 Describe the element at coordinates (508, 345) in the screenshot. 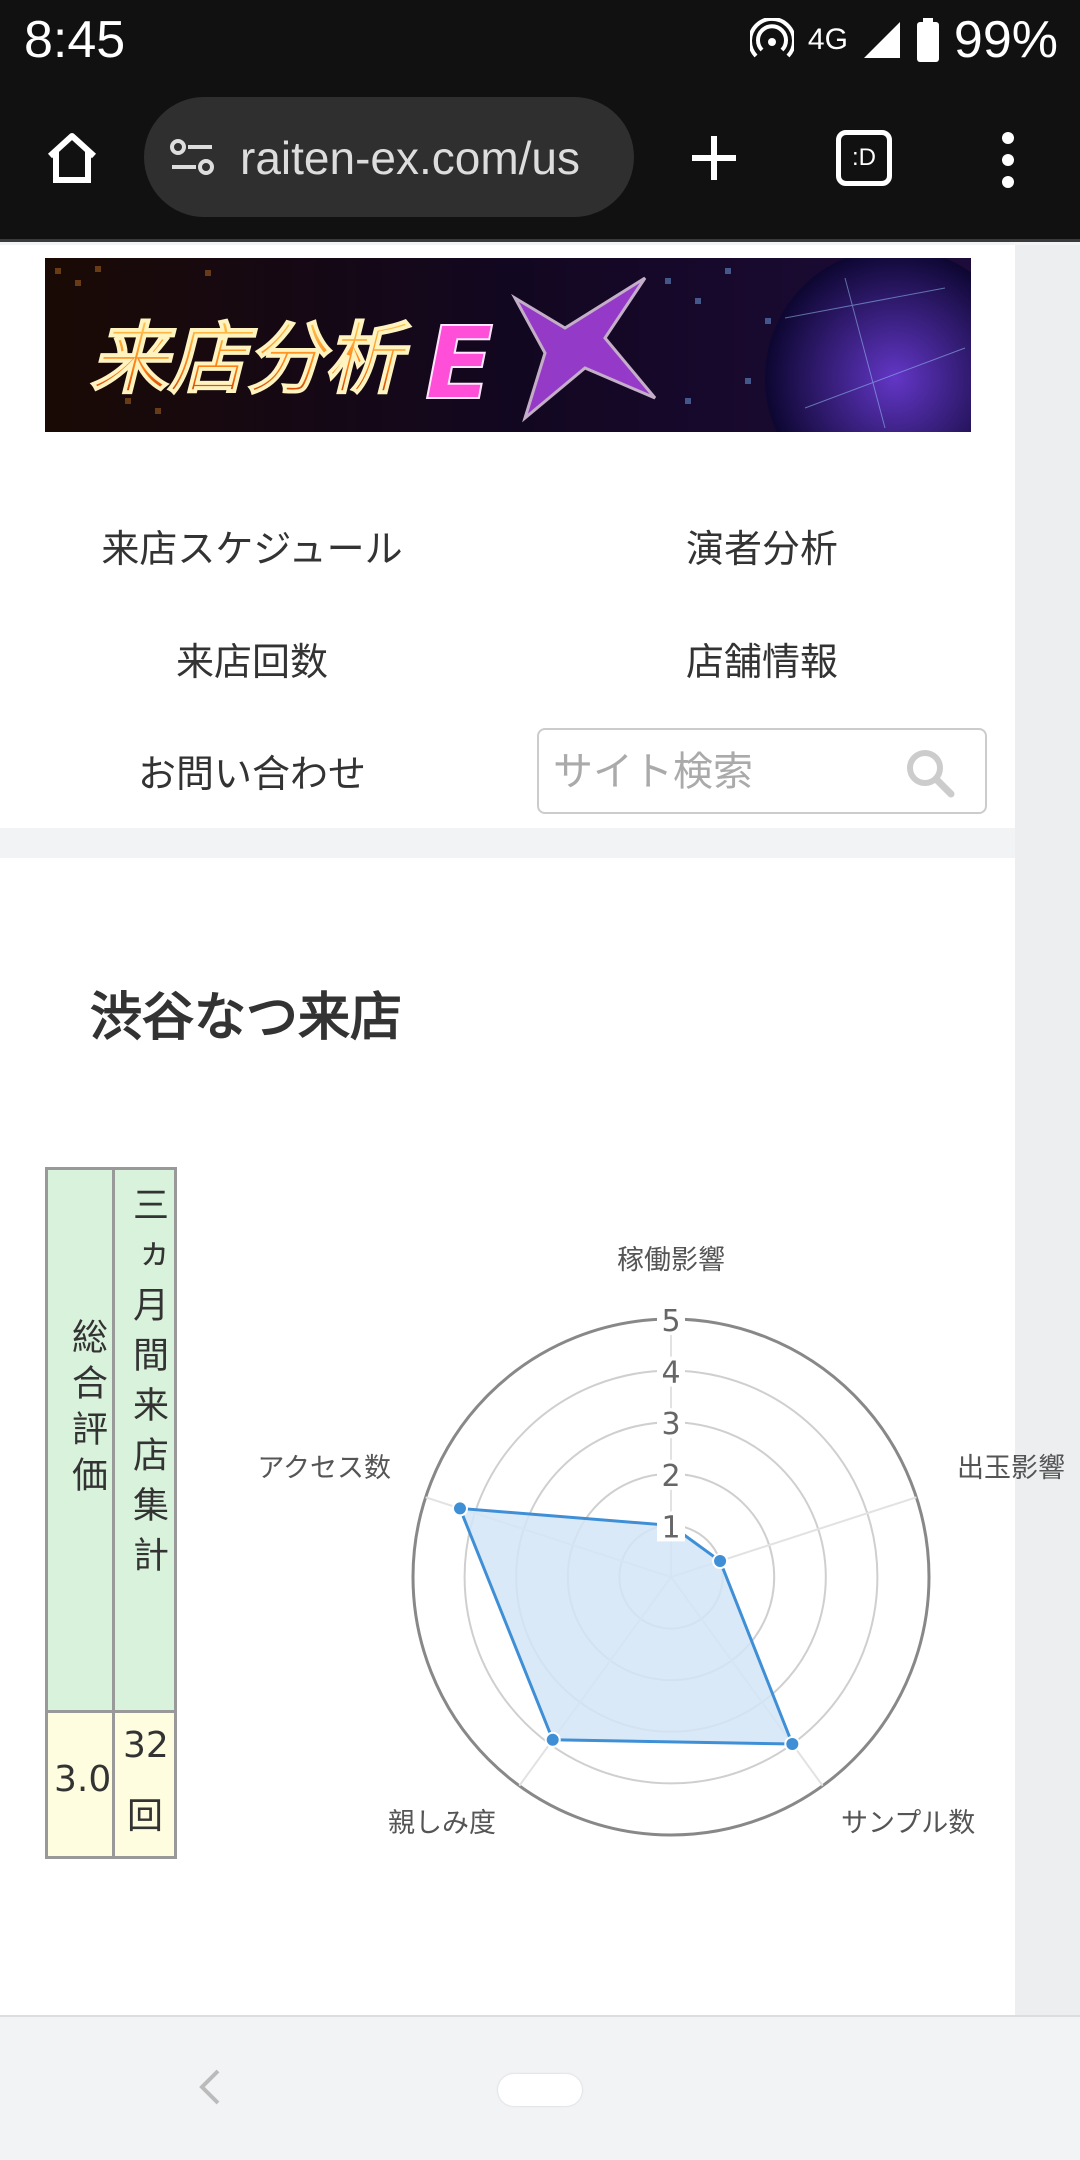

I see `site-logo-banner: 来店分析 E` at that location.